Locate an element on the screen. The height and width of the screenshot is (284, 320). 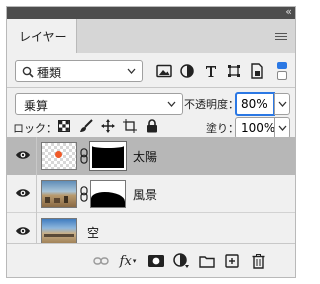
fill-dropdown-button is located at coordinates (282, 128).